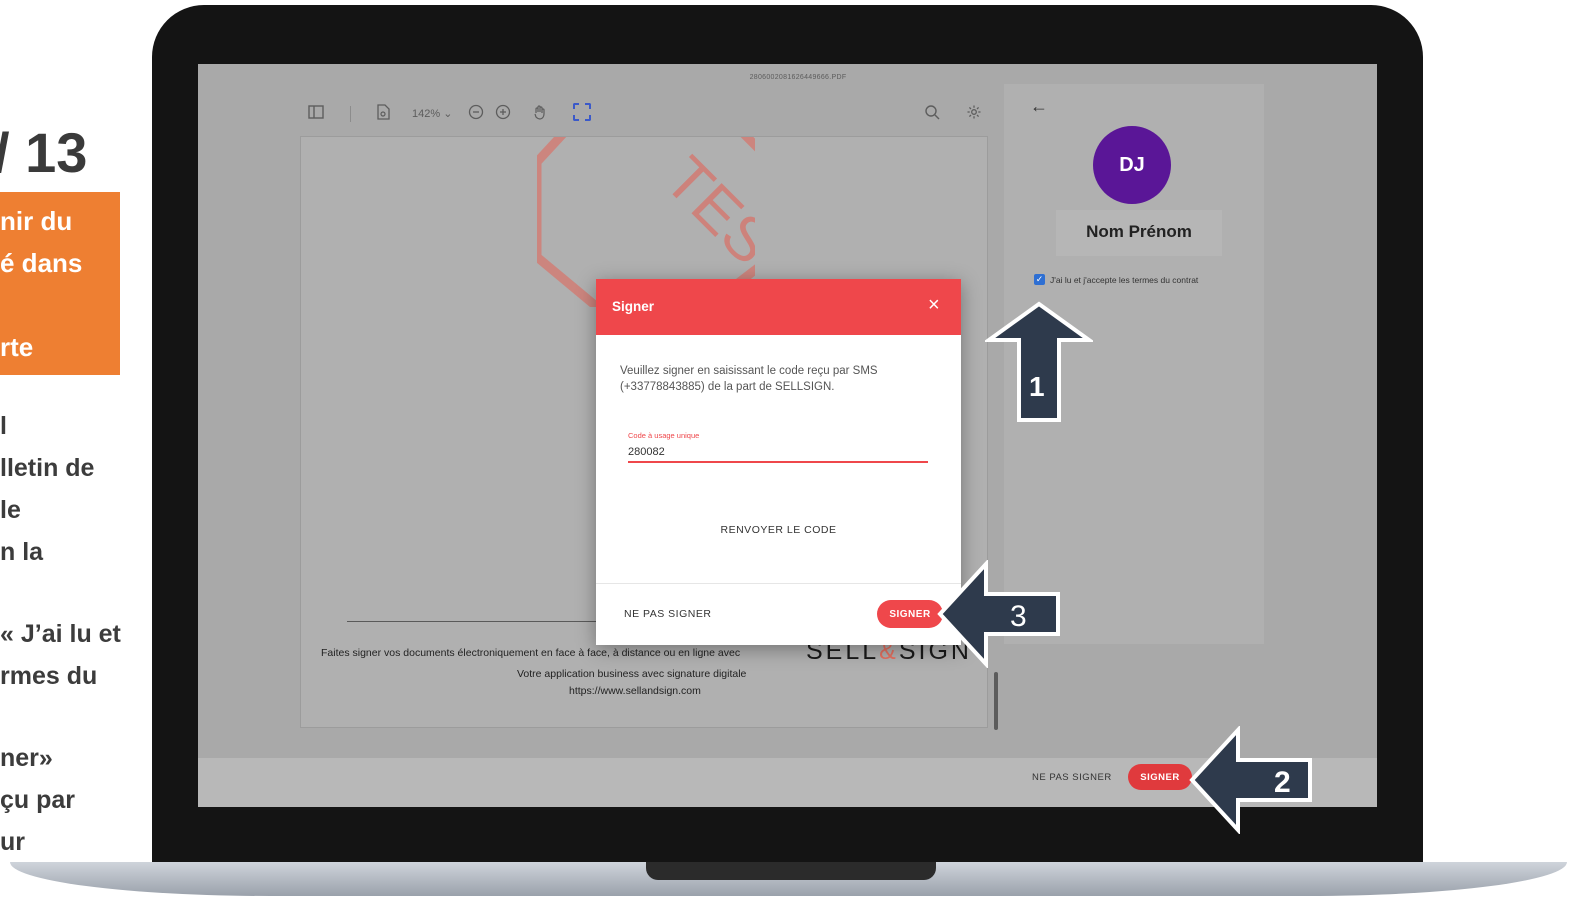 The width and height of the screenshot is (1577, 901). Describe the element at coordinates (10, 510) in the screenshot. I see `instruction-line: le` at that location.